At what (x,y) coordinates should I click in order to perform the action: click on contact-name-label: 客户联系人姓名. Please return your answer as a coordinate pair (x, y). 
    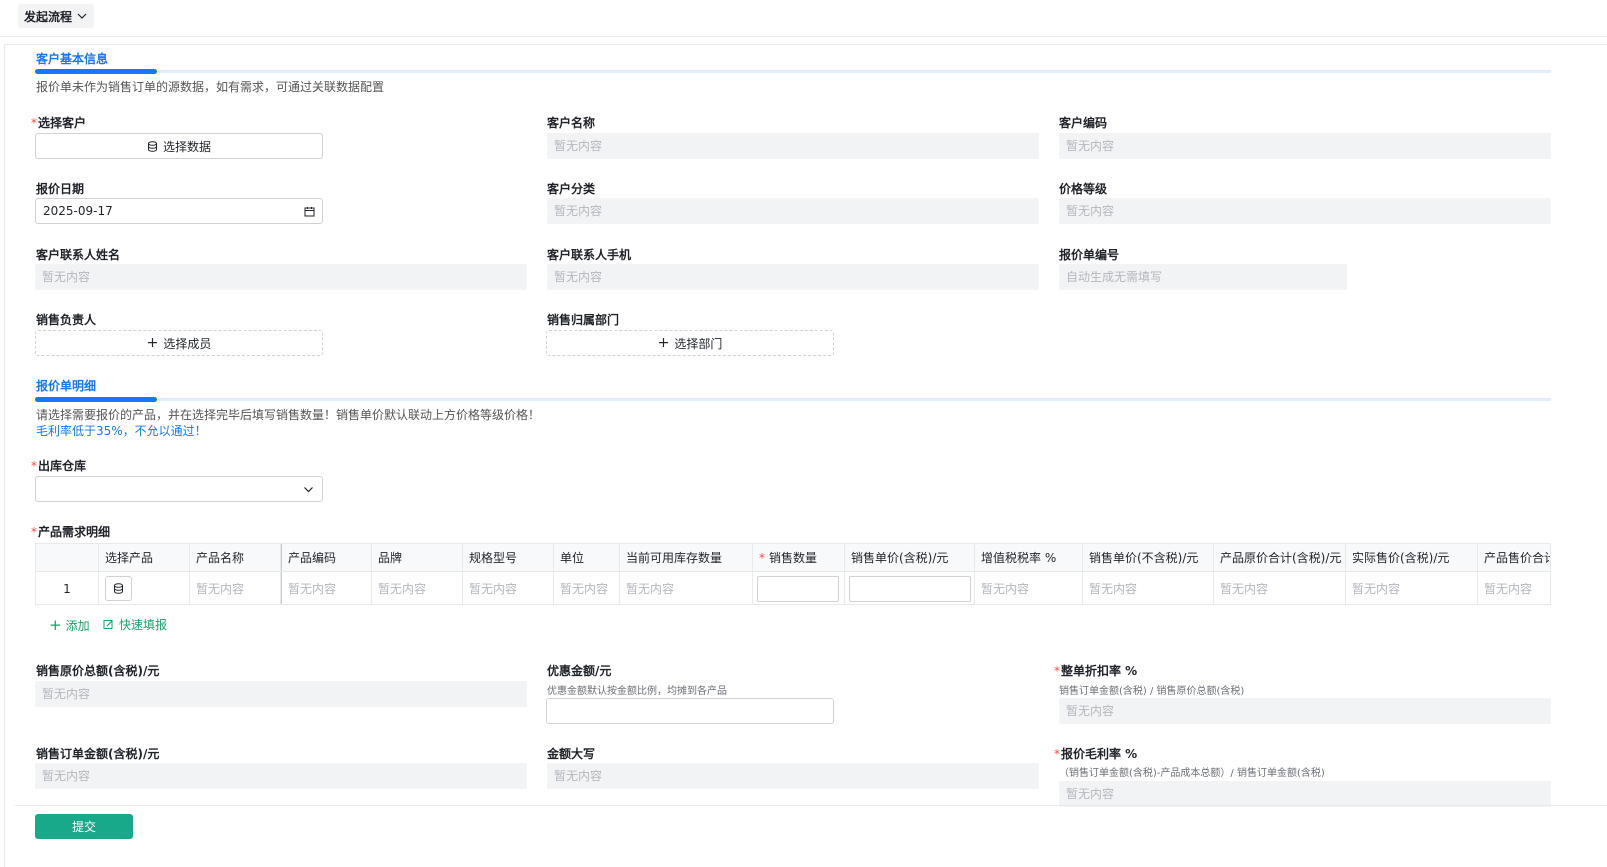
    Looking at the image, I should click on (78, 255).